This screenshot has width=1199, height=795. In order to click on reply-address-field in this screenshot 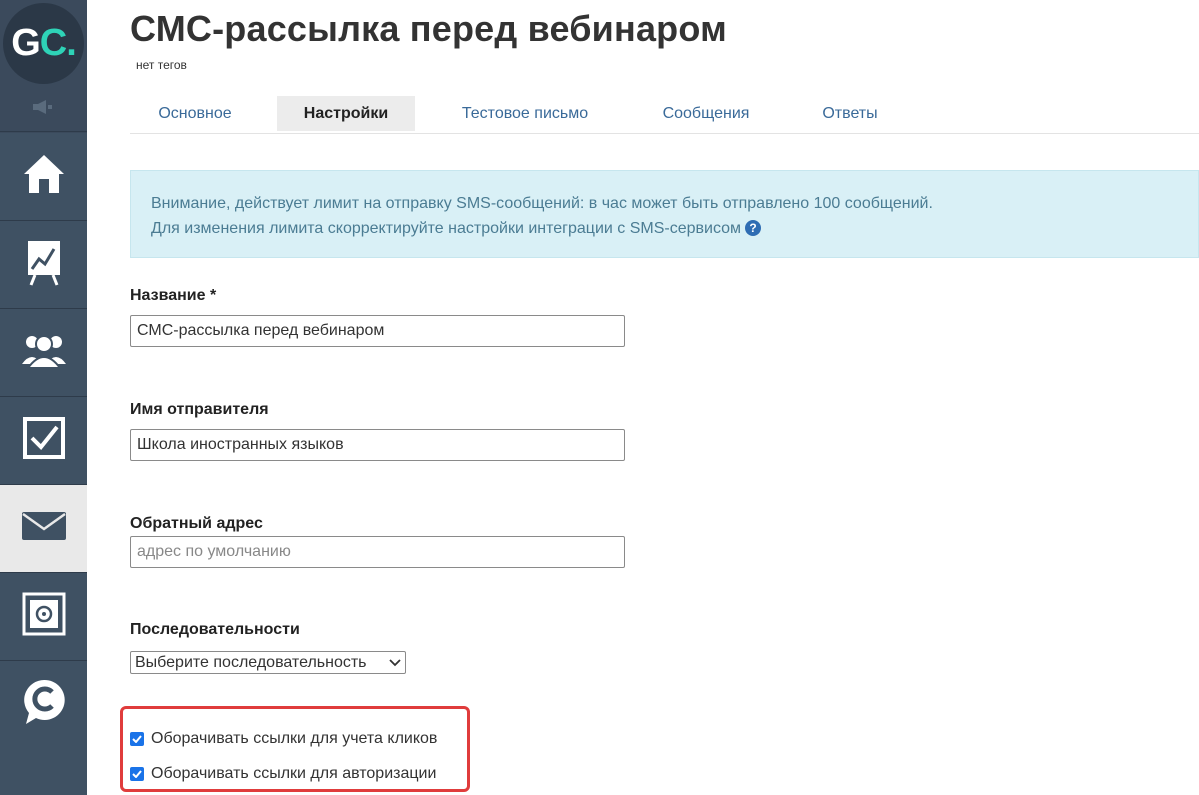, I will do `click(377, 552)`.